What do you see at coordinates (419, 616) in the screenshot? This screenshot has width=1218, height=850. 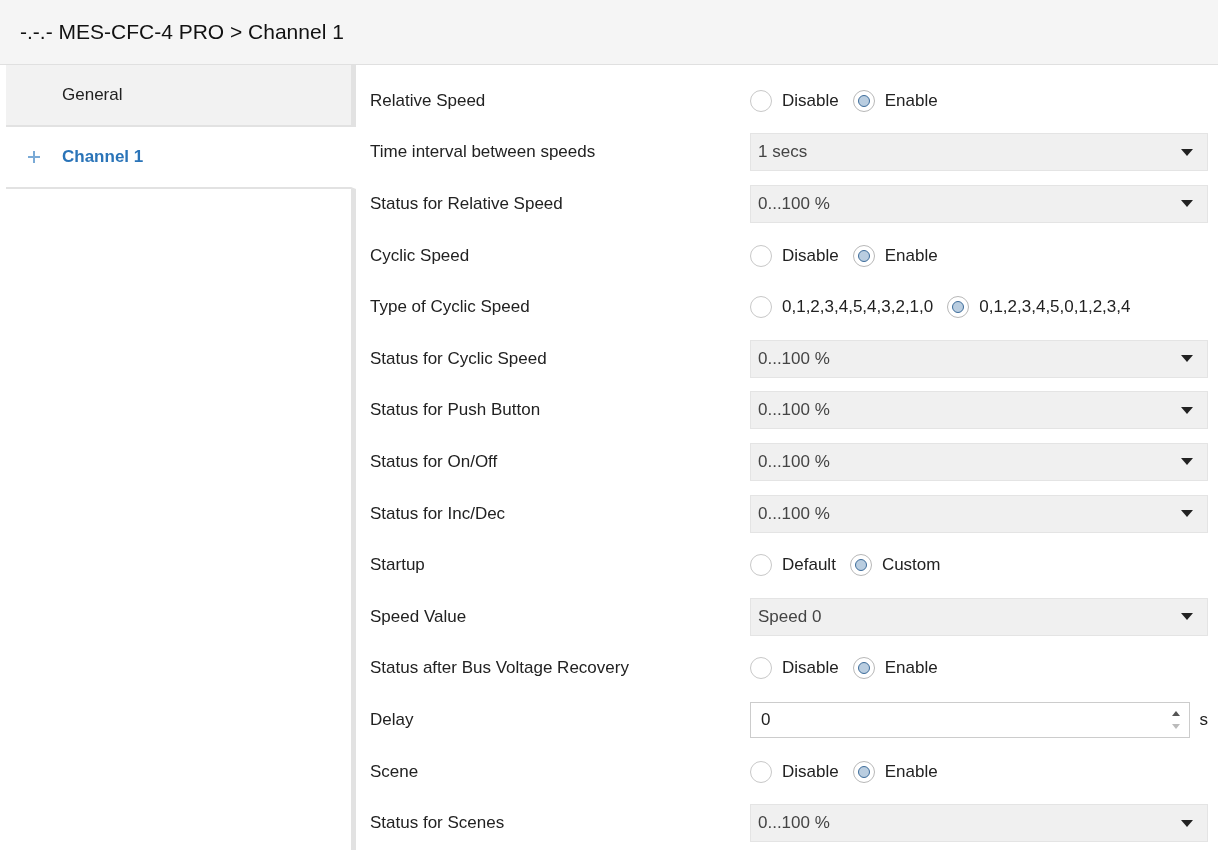 I see `parameter-label: Speed Value` at bounding box center [419, 616].